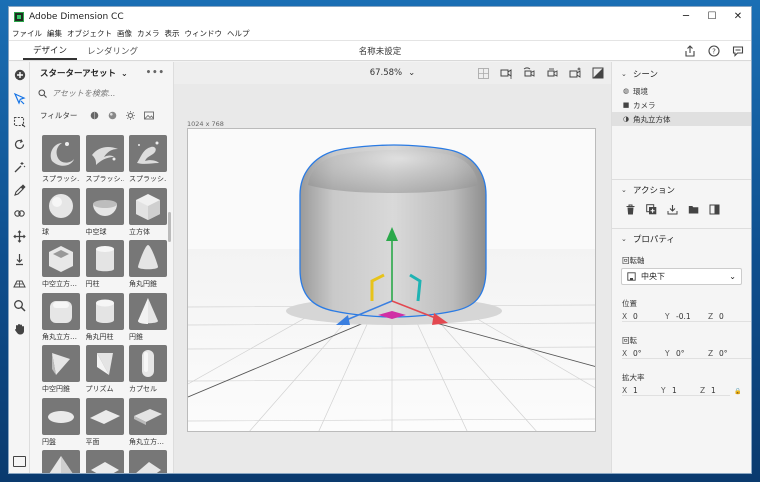  What do you see at coordinates (205, 124) in the screenshot?
I see `document-size: 1024 x 768` at bounding box center [205, 124].